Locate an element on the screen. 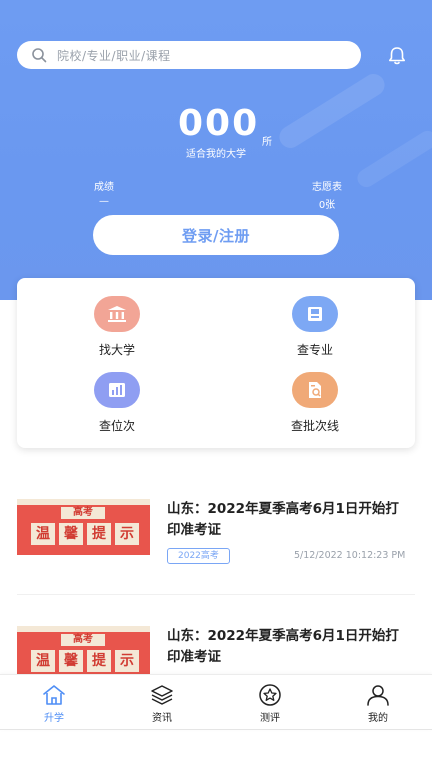 The height and width of the screenshot is (768, 432). find-university-item: 找大学 is located at coordinates (117, 327).